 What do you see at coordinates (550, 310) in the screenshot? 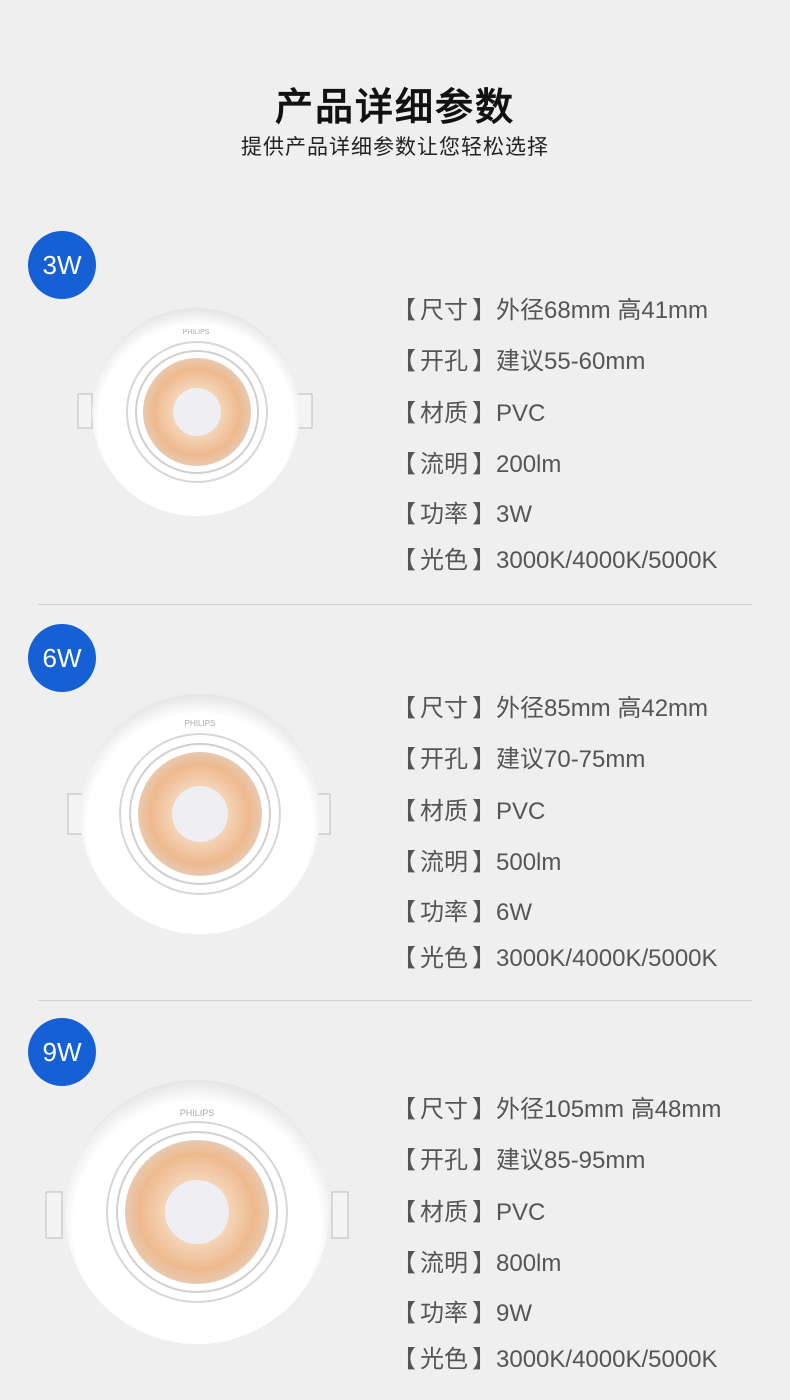
I see `spec-row-size: 【尺寸 】外径68mm 高41mm` at bounding box center [550, 310].